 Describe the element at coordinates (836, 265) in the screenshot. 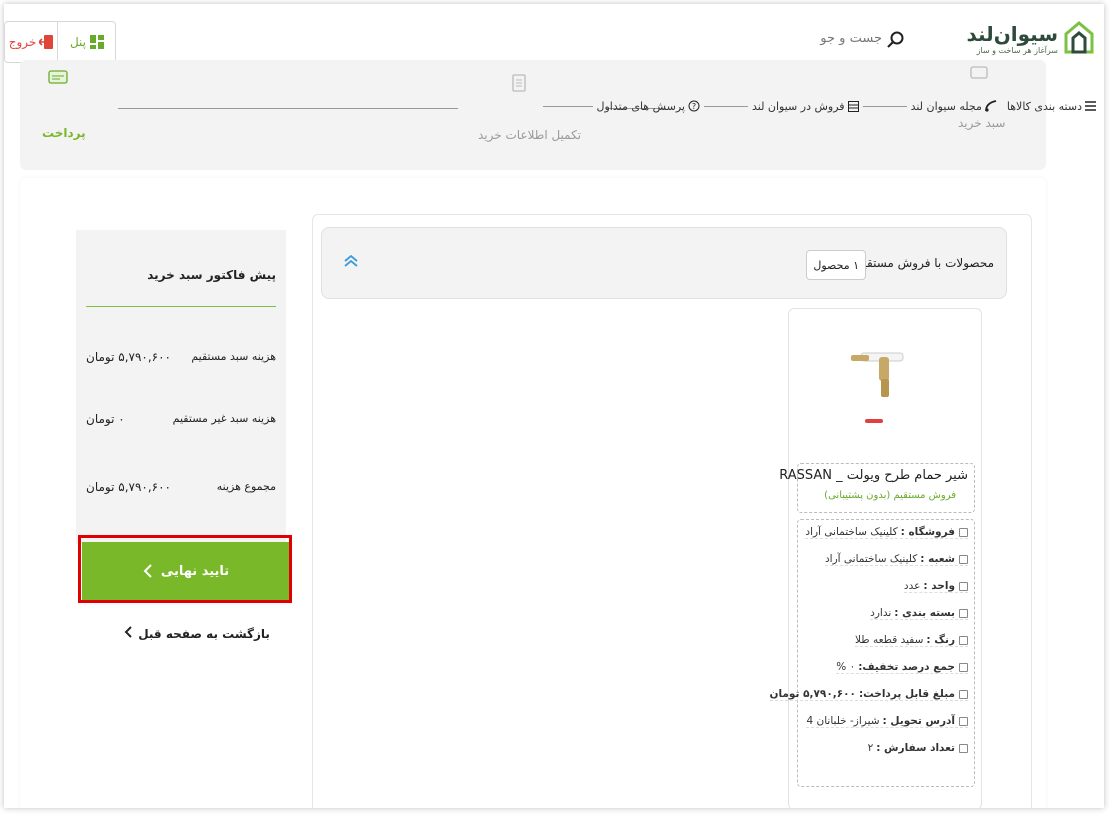

I see `products-count: ۱ محصول` at that location.